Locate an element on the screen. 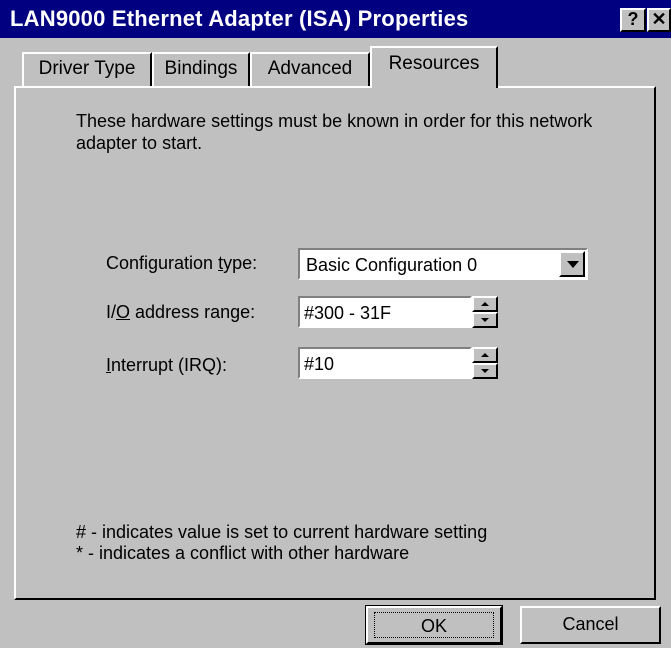 The image size is (671, 648). close-icon: ✕ is located at coordinates (659, 19).